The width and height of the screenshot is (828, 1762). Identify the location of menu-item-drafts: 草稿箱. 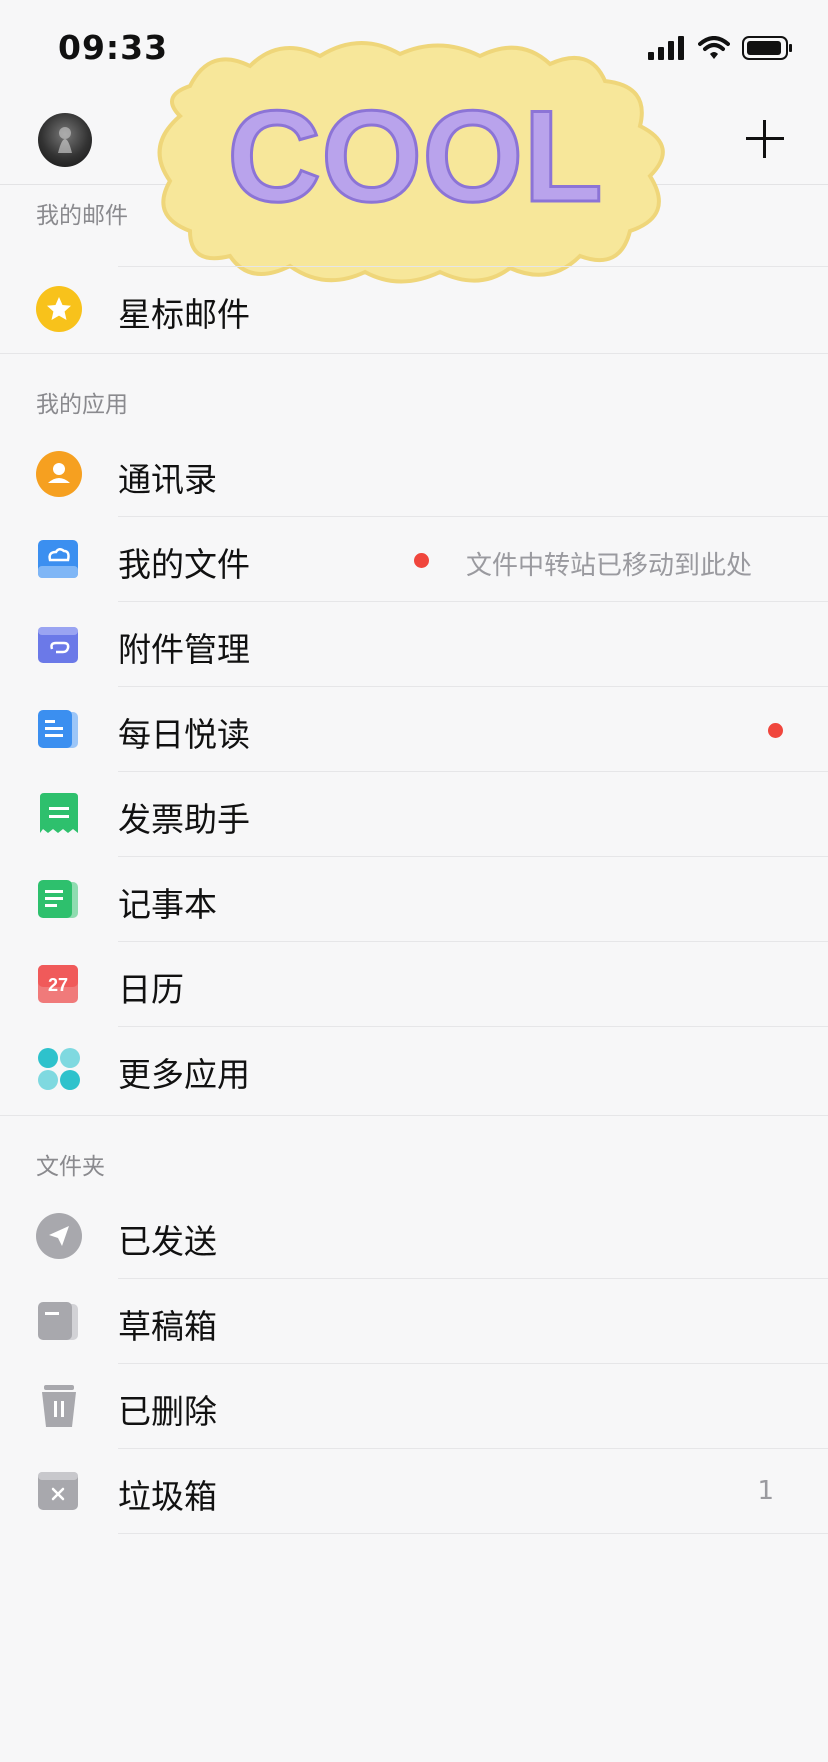
(414, 1322).